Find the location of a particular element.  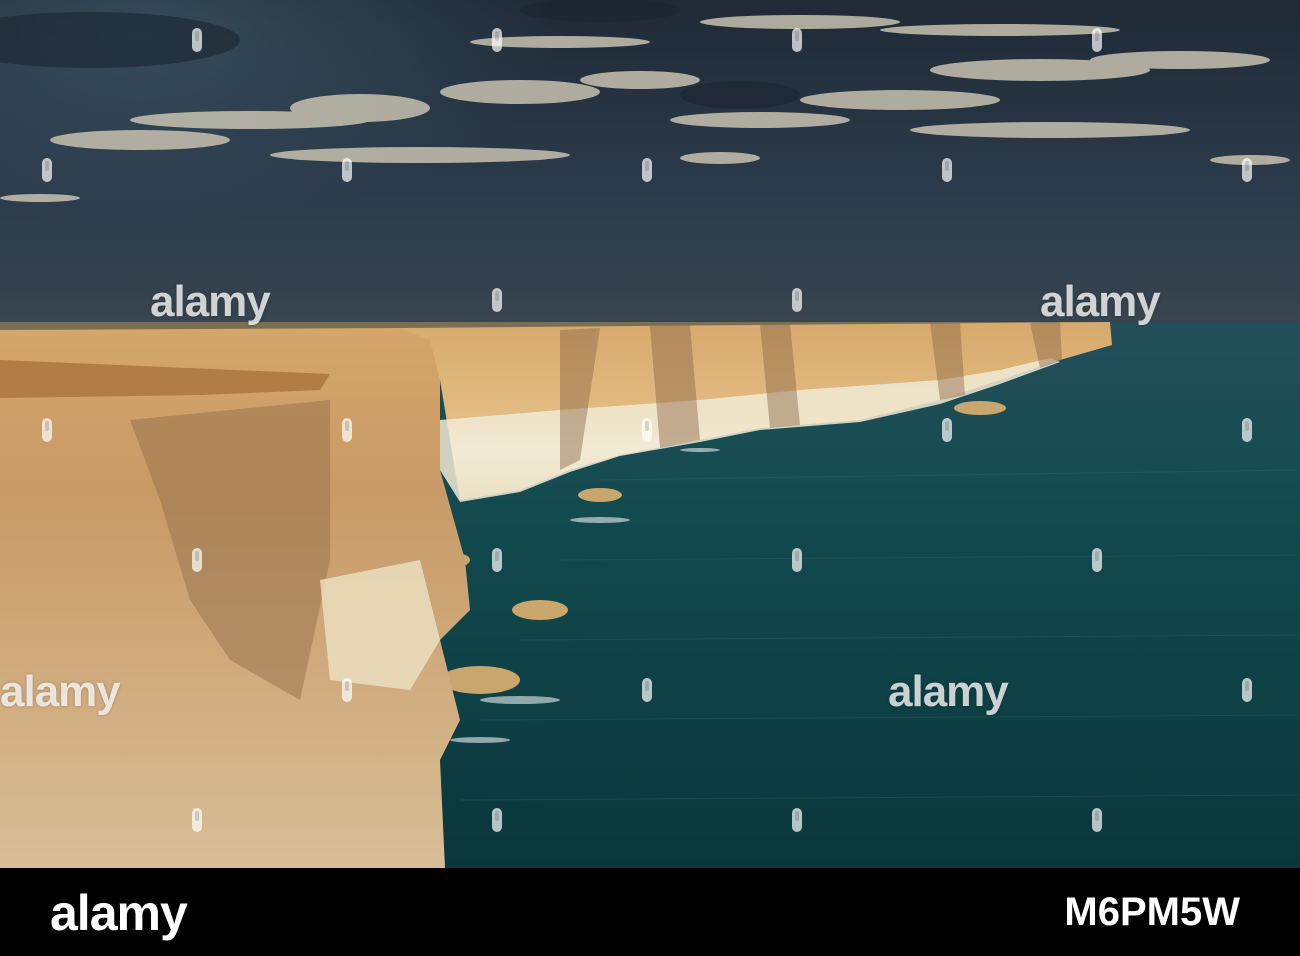

image-id: M6PM5W is located at coordinates (1152, 912).